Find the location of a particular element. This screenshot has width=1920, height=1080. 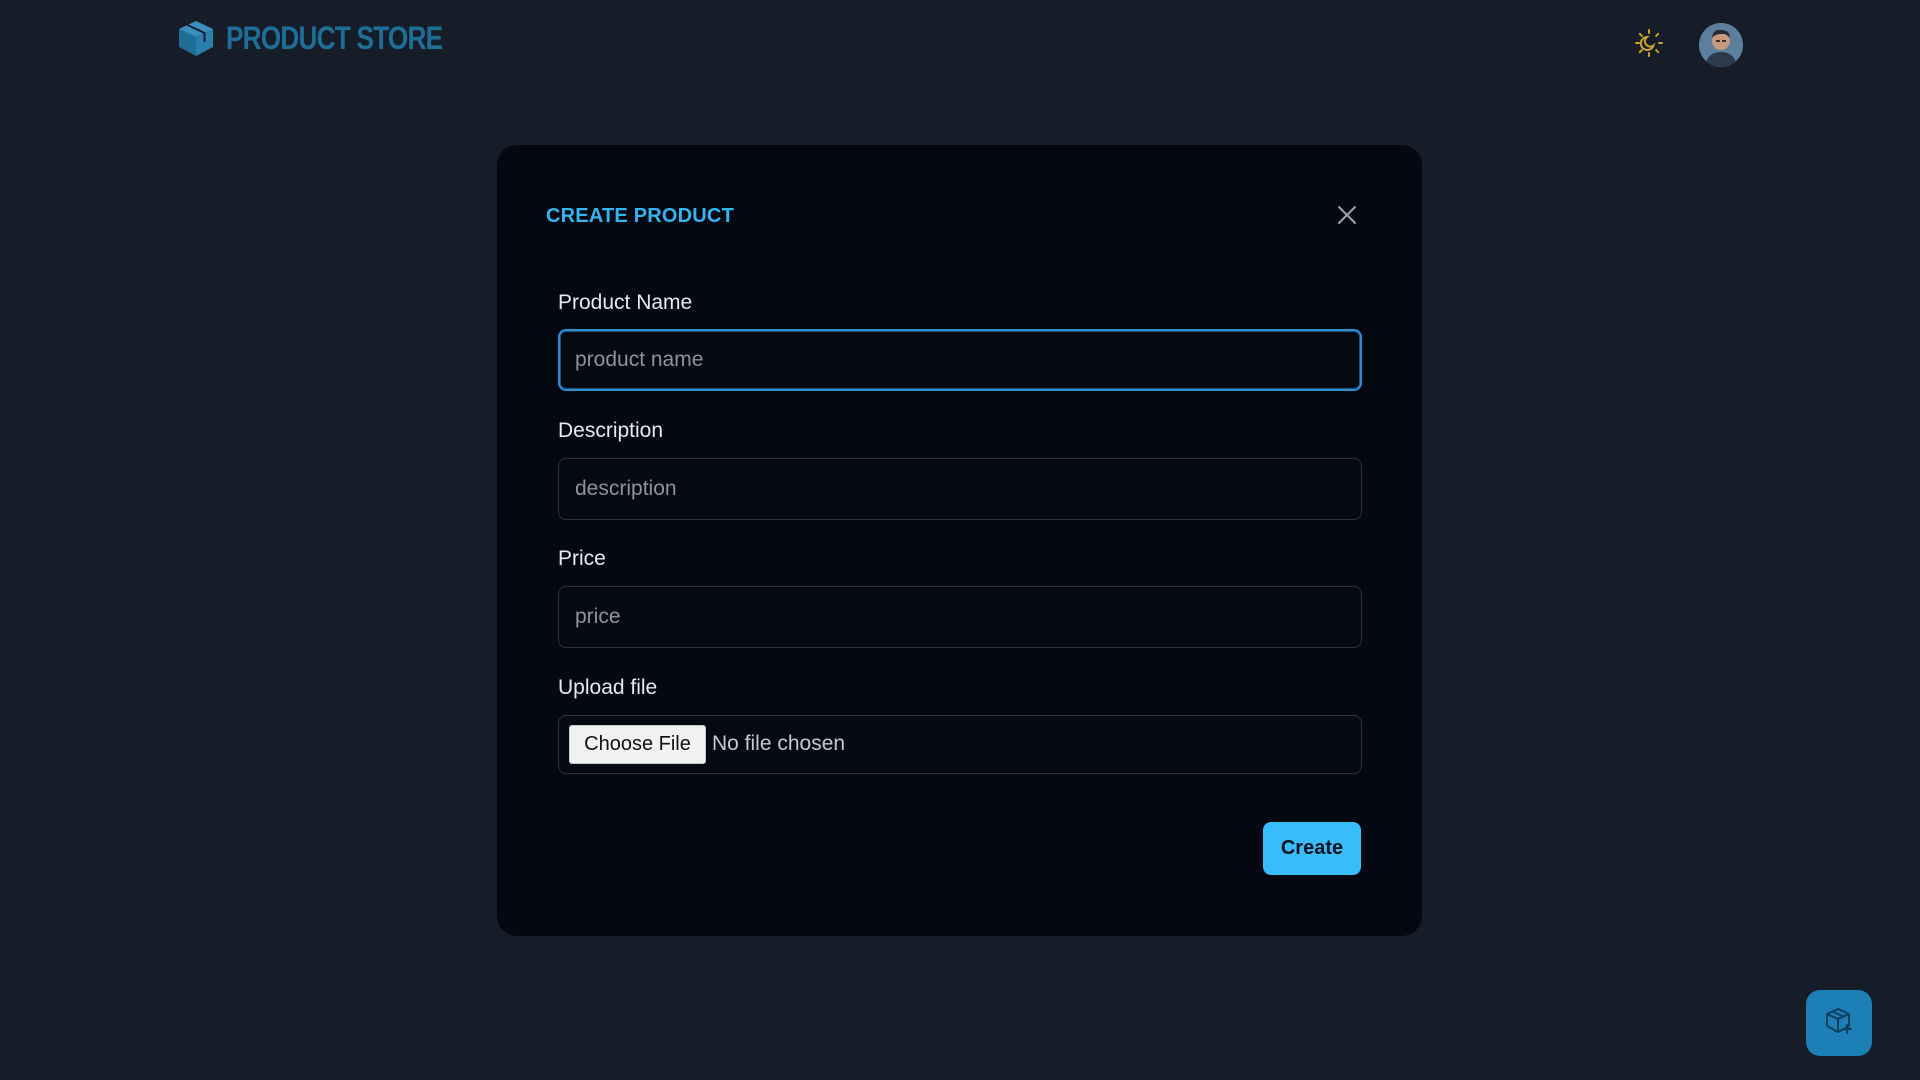

brand-logo: PRODUCT STORE is located at coordinates (333, 38).